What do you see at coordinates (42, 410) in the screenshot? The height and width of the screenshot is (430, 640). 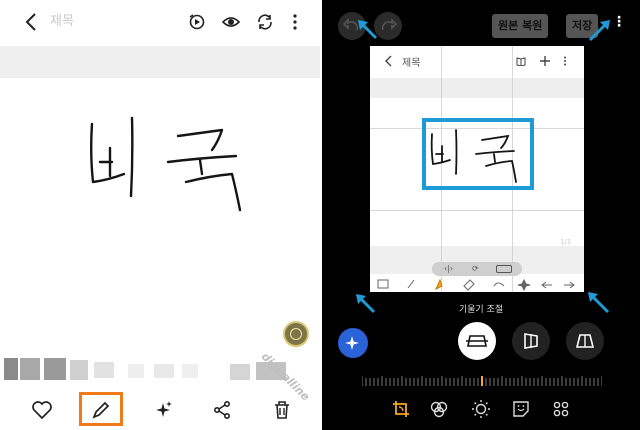 I see `heart-icon` at bounding box center [42, 410].